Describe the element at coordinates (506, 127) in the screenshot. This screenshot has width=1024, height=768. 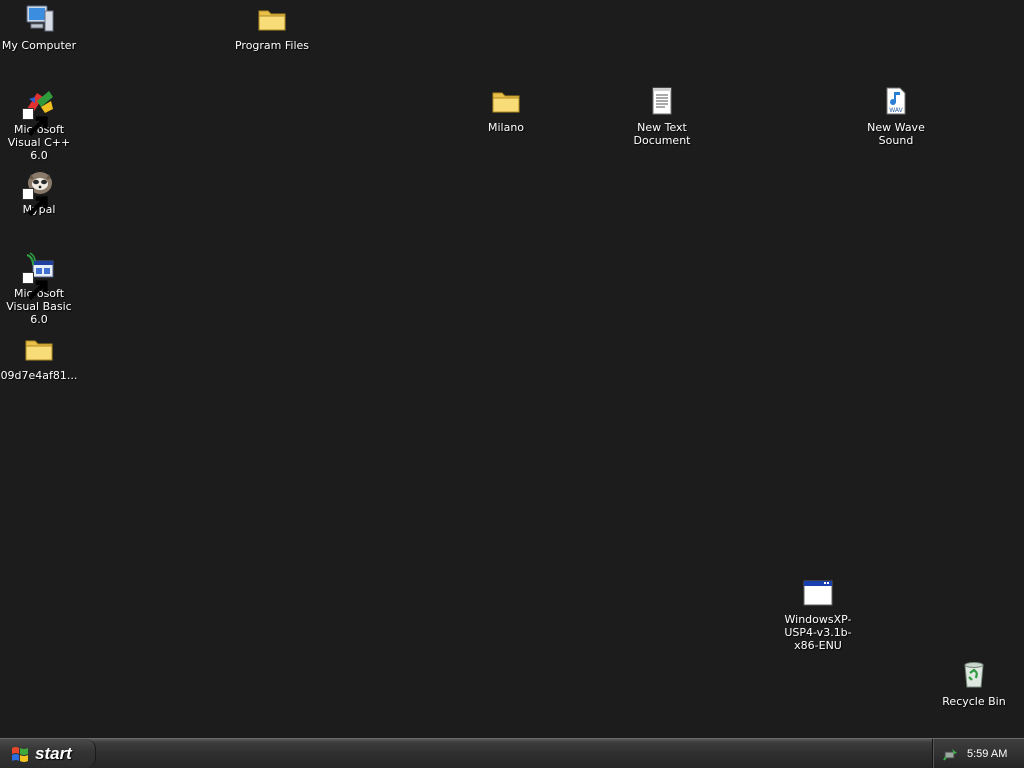
I see `icon-label: Milano` at that location.